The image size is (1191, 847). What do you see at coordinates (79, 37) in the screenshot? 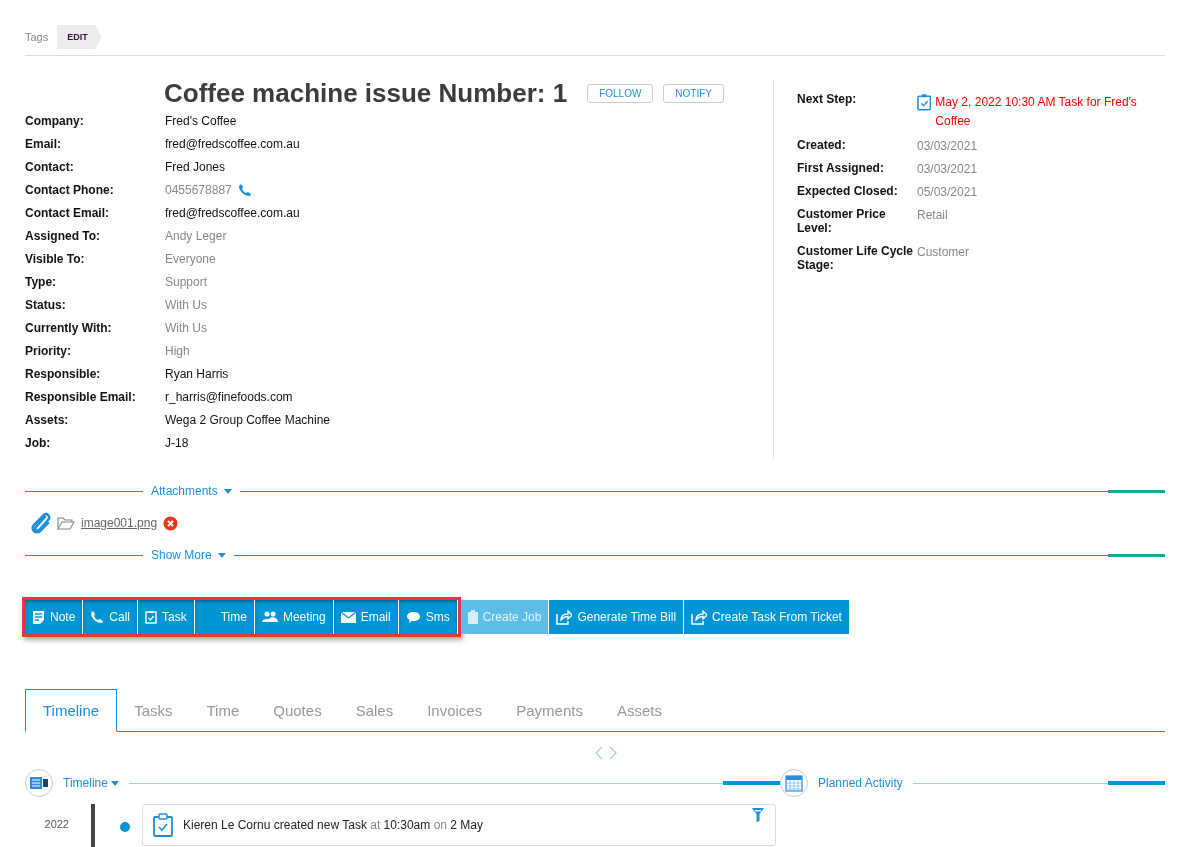
I see `edit-tags-button: EDIT` at bounding box center [79, 37].